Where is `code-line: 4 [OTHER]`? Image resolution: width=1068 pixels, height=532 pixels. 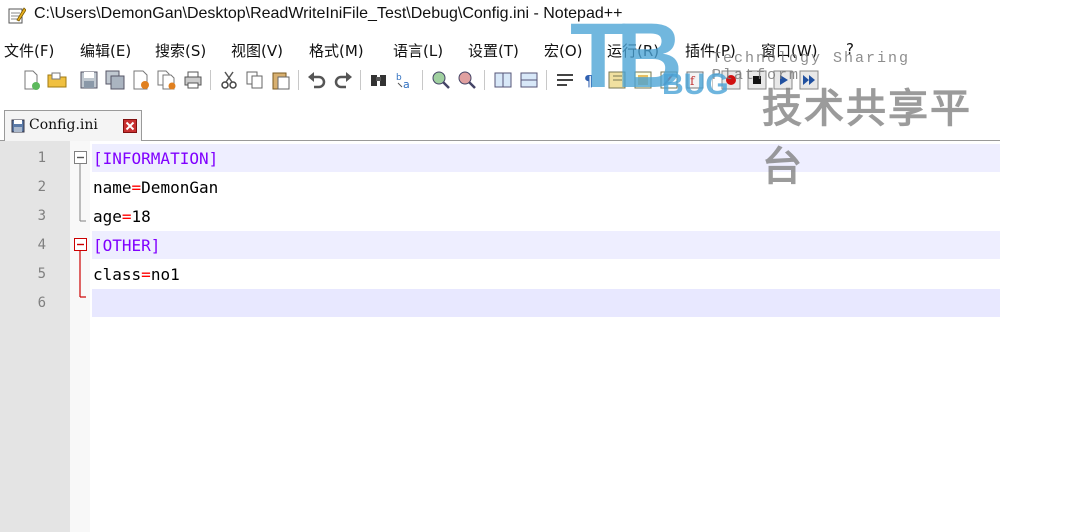
code-line: 4 [OTHER] is located at coordinates (500, 245).